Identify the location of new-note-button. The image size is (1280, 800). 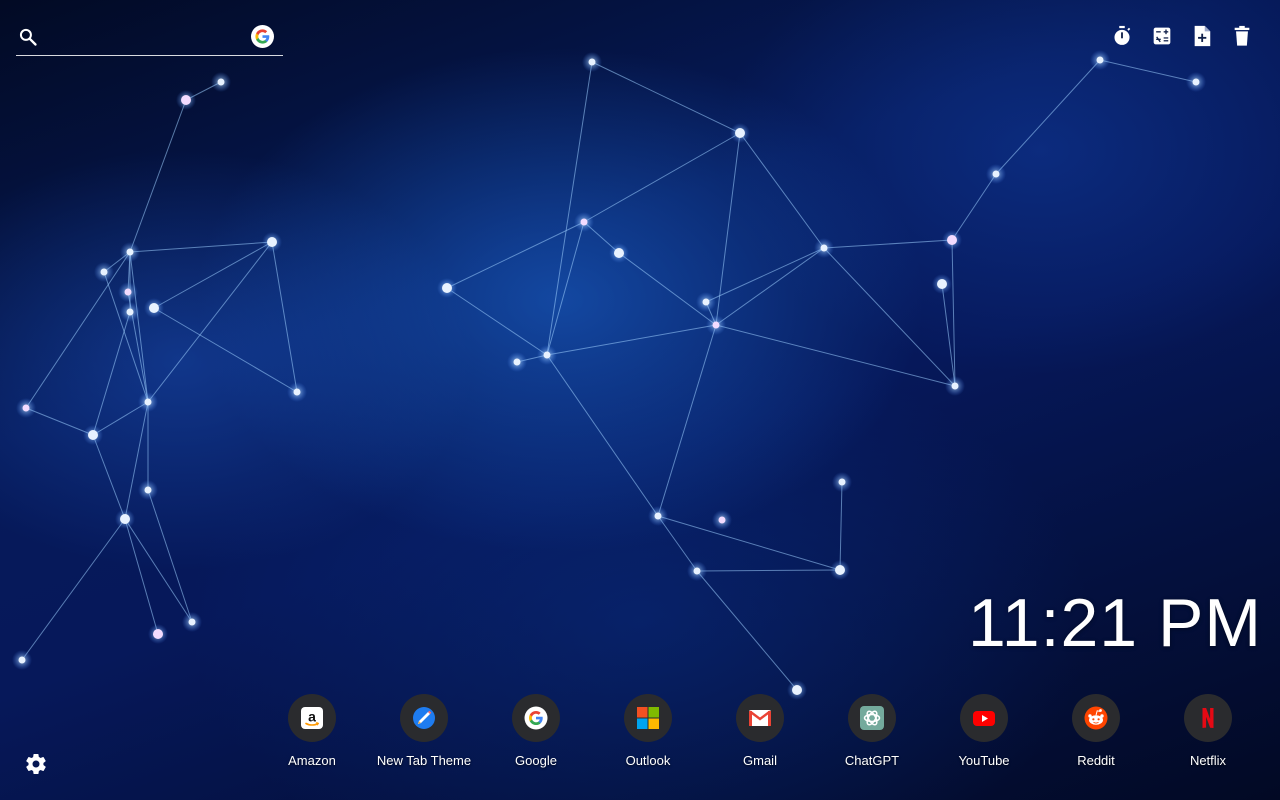
(1202, 36).